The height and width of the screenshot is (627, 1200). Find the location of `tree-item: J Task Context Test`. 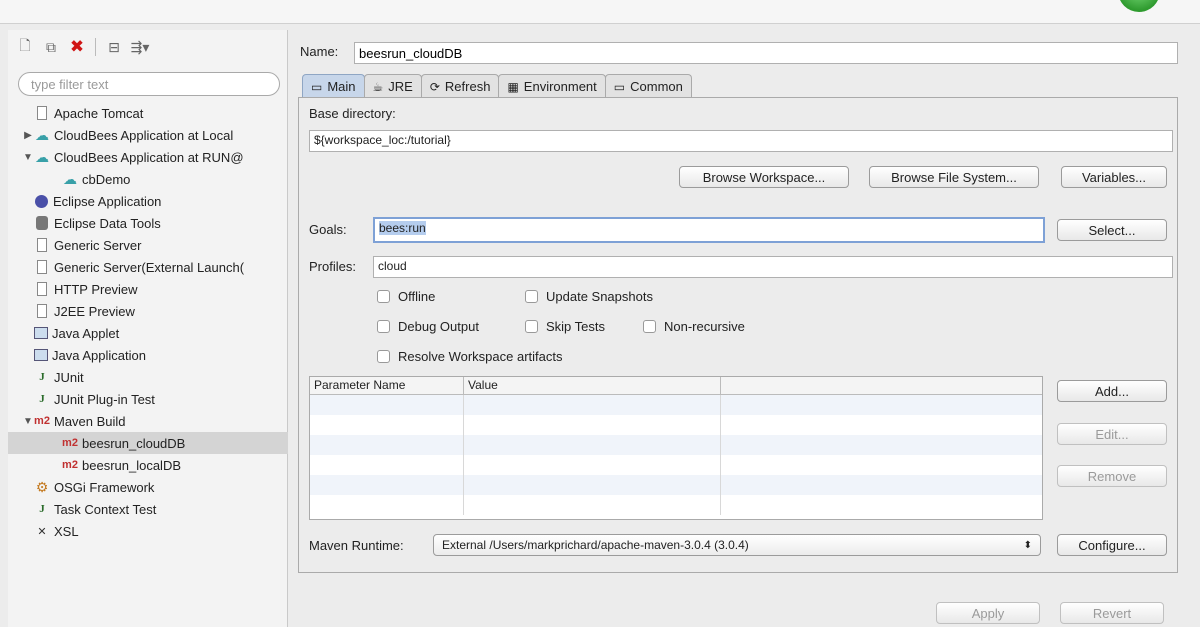

tree-item: J Task Context Test is located at coordinates (148, 509).